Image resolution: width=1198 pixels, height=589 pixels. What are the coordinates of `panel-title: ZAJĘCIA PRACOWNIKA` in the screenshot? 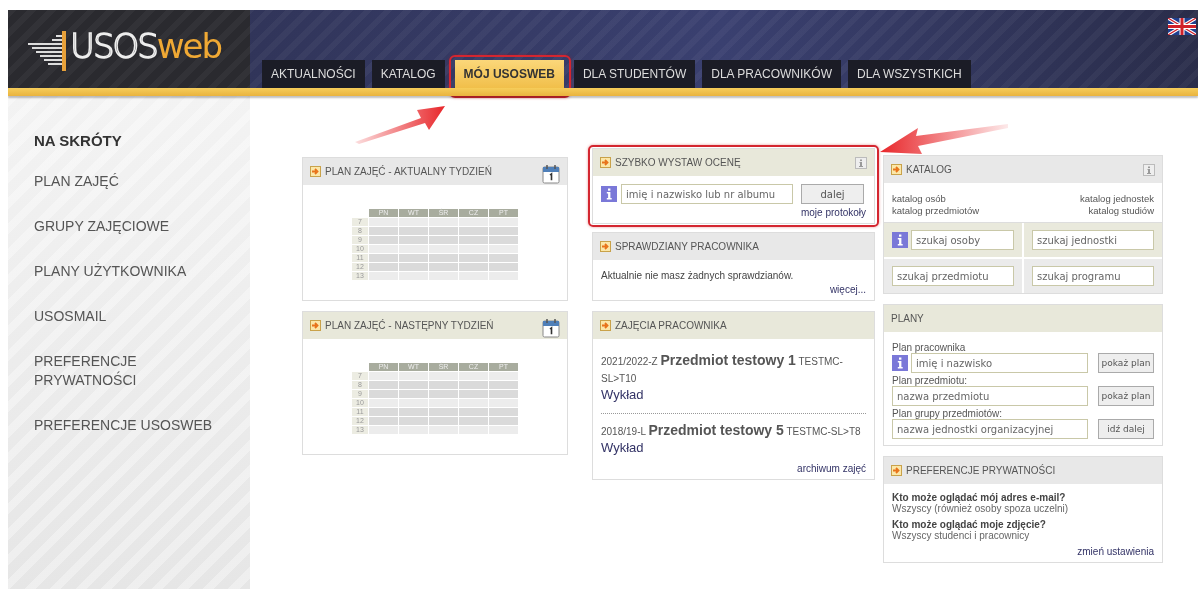 It's located at (741, 325).